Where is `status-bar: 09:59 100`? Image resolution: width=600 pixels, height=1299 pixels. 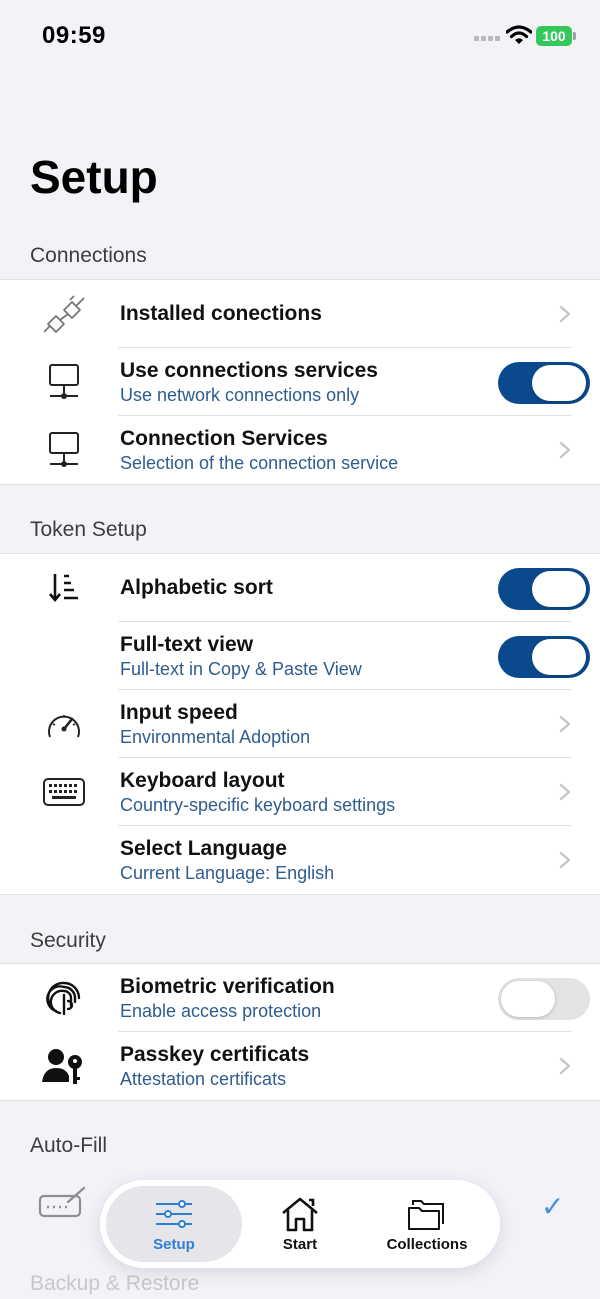 status-bar: 09:59 100 is located at coordinates (300, 36).